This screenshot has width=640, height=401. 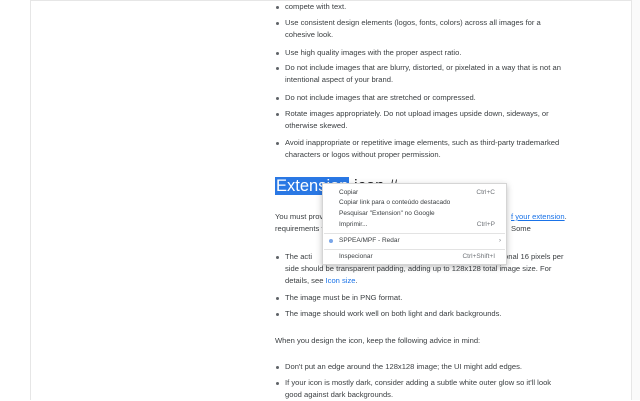 I want to click on list-item: The image must be in PNG format., so click(x=425, y=298).